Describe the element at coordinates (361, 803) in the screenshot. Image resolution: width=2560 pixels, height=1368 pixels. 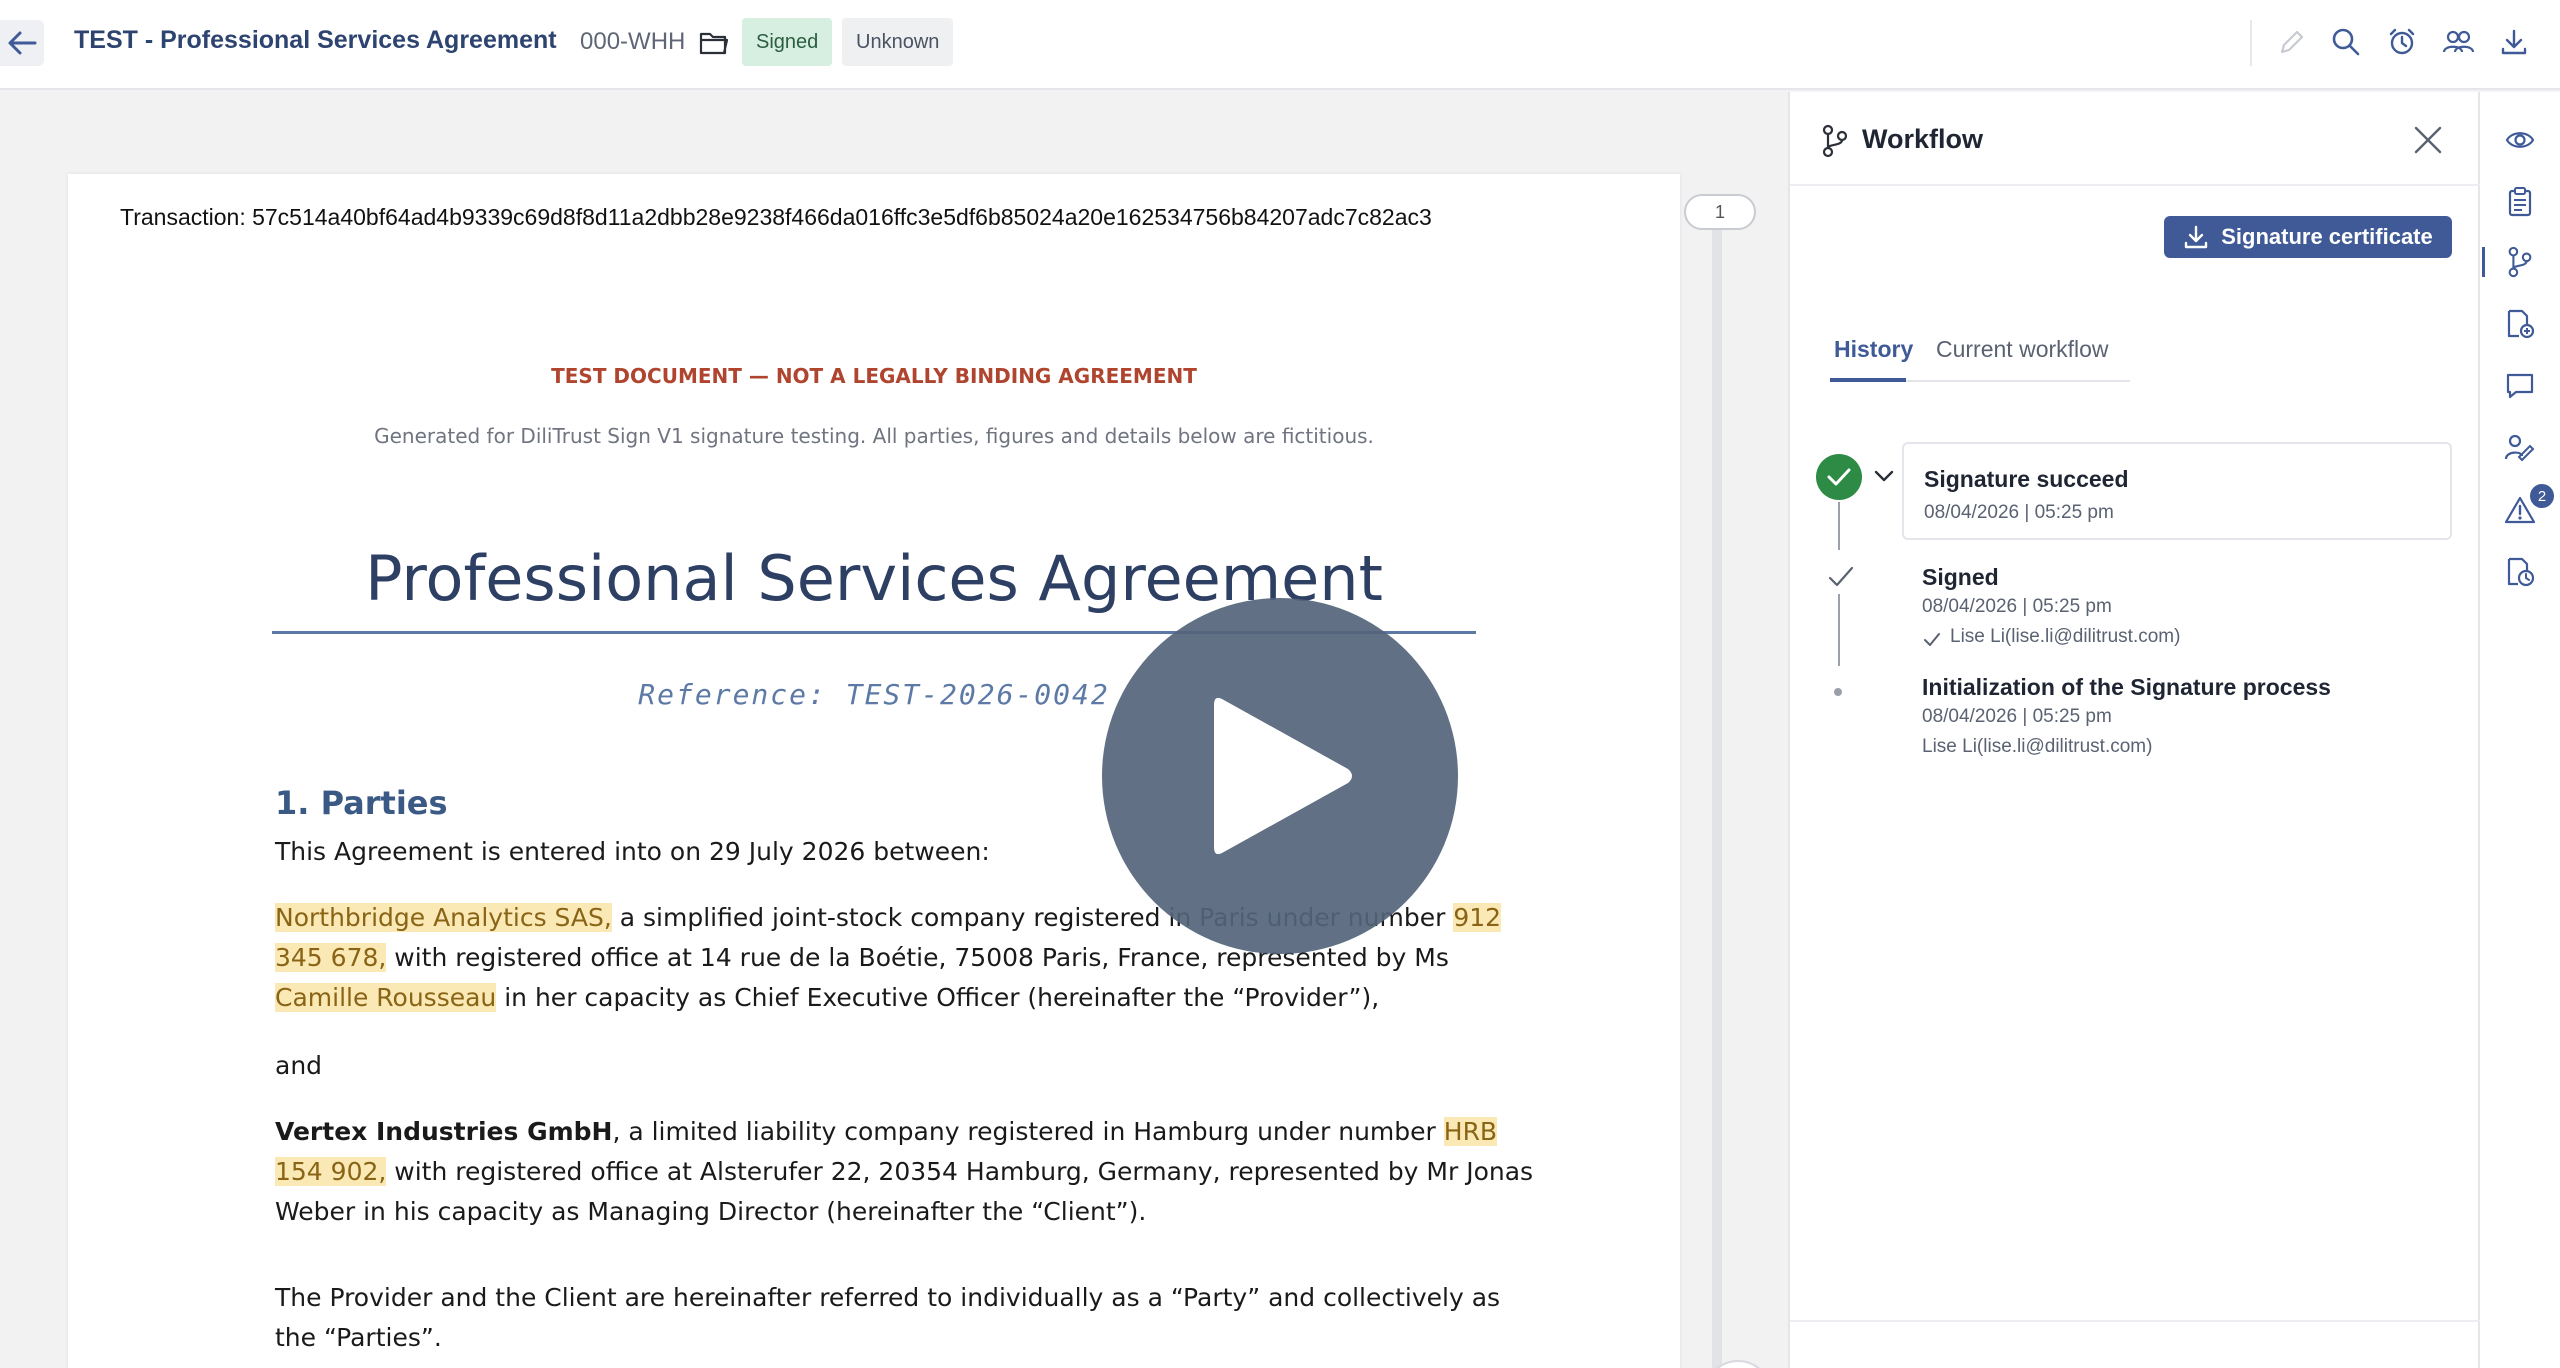
I see `section-heading: 1. Parties` at that location.